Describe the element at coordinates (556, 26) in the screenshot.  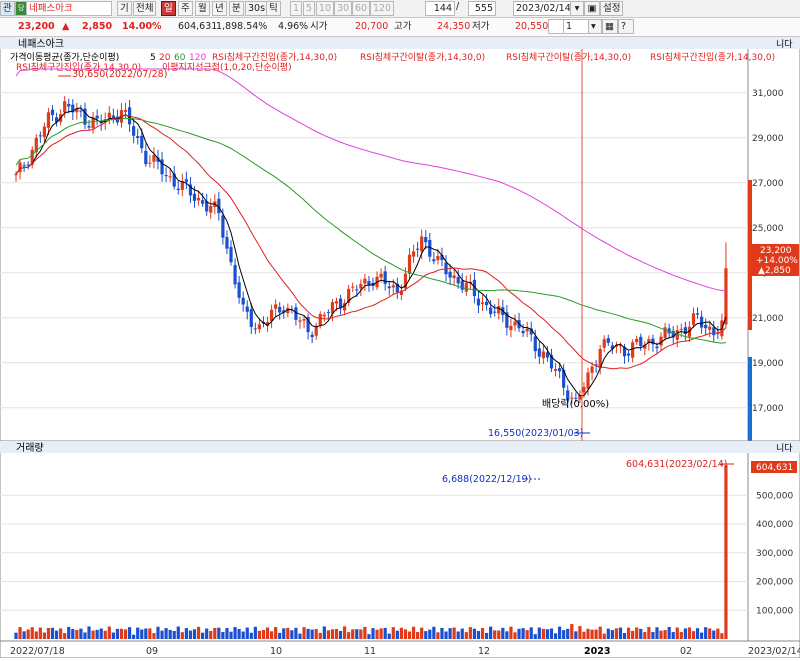
I see `checkbox` at that location.